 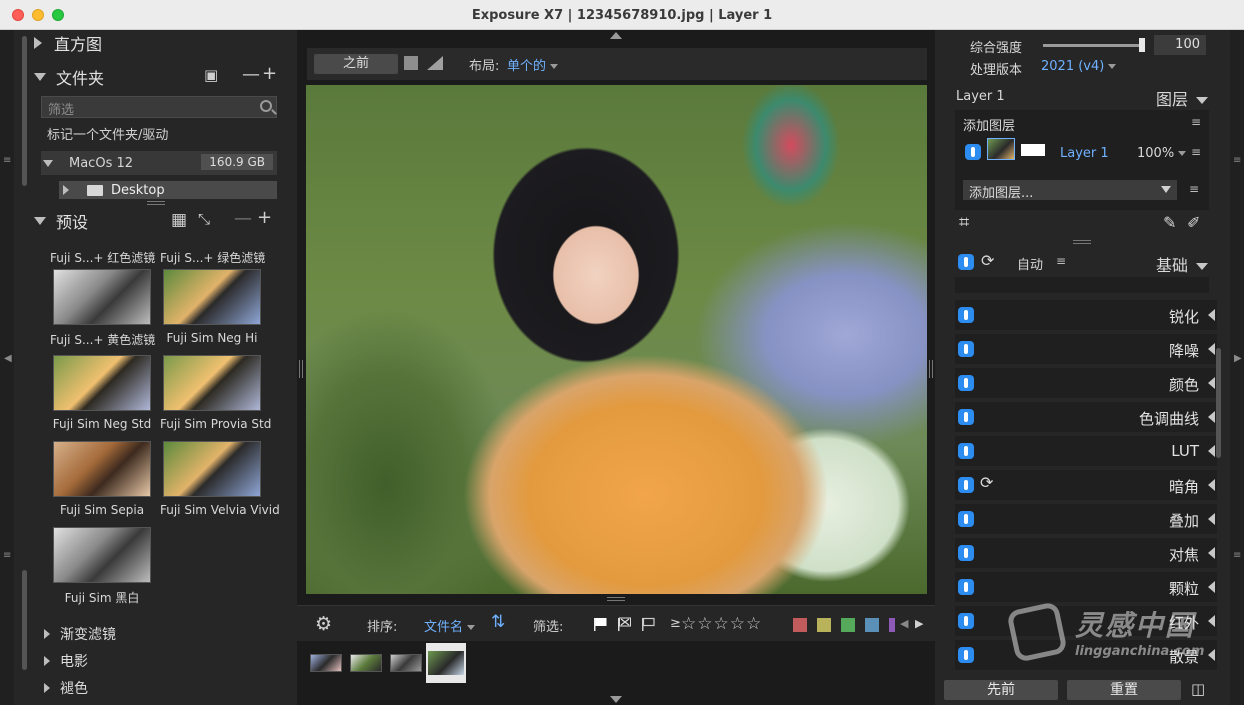 I want to click on panel-tone-curve: 色调曲线, so click(x=1086, y=417).